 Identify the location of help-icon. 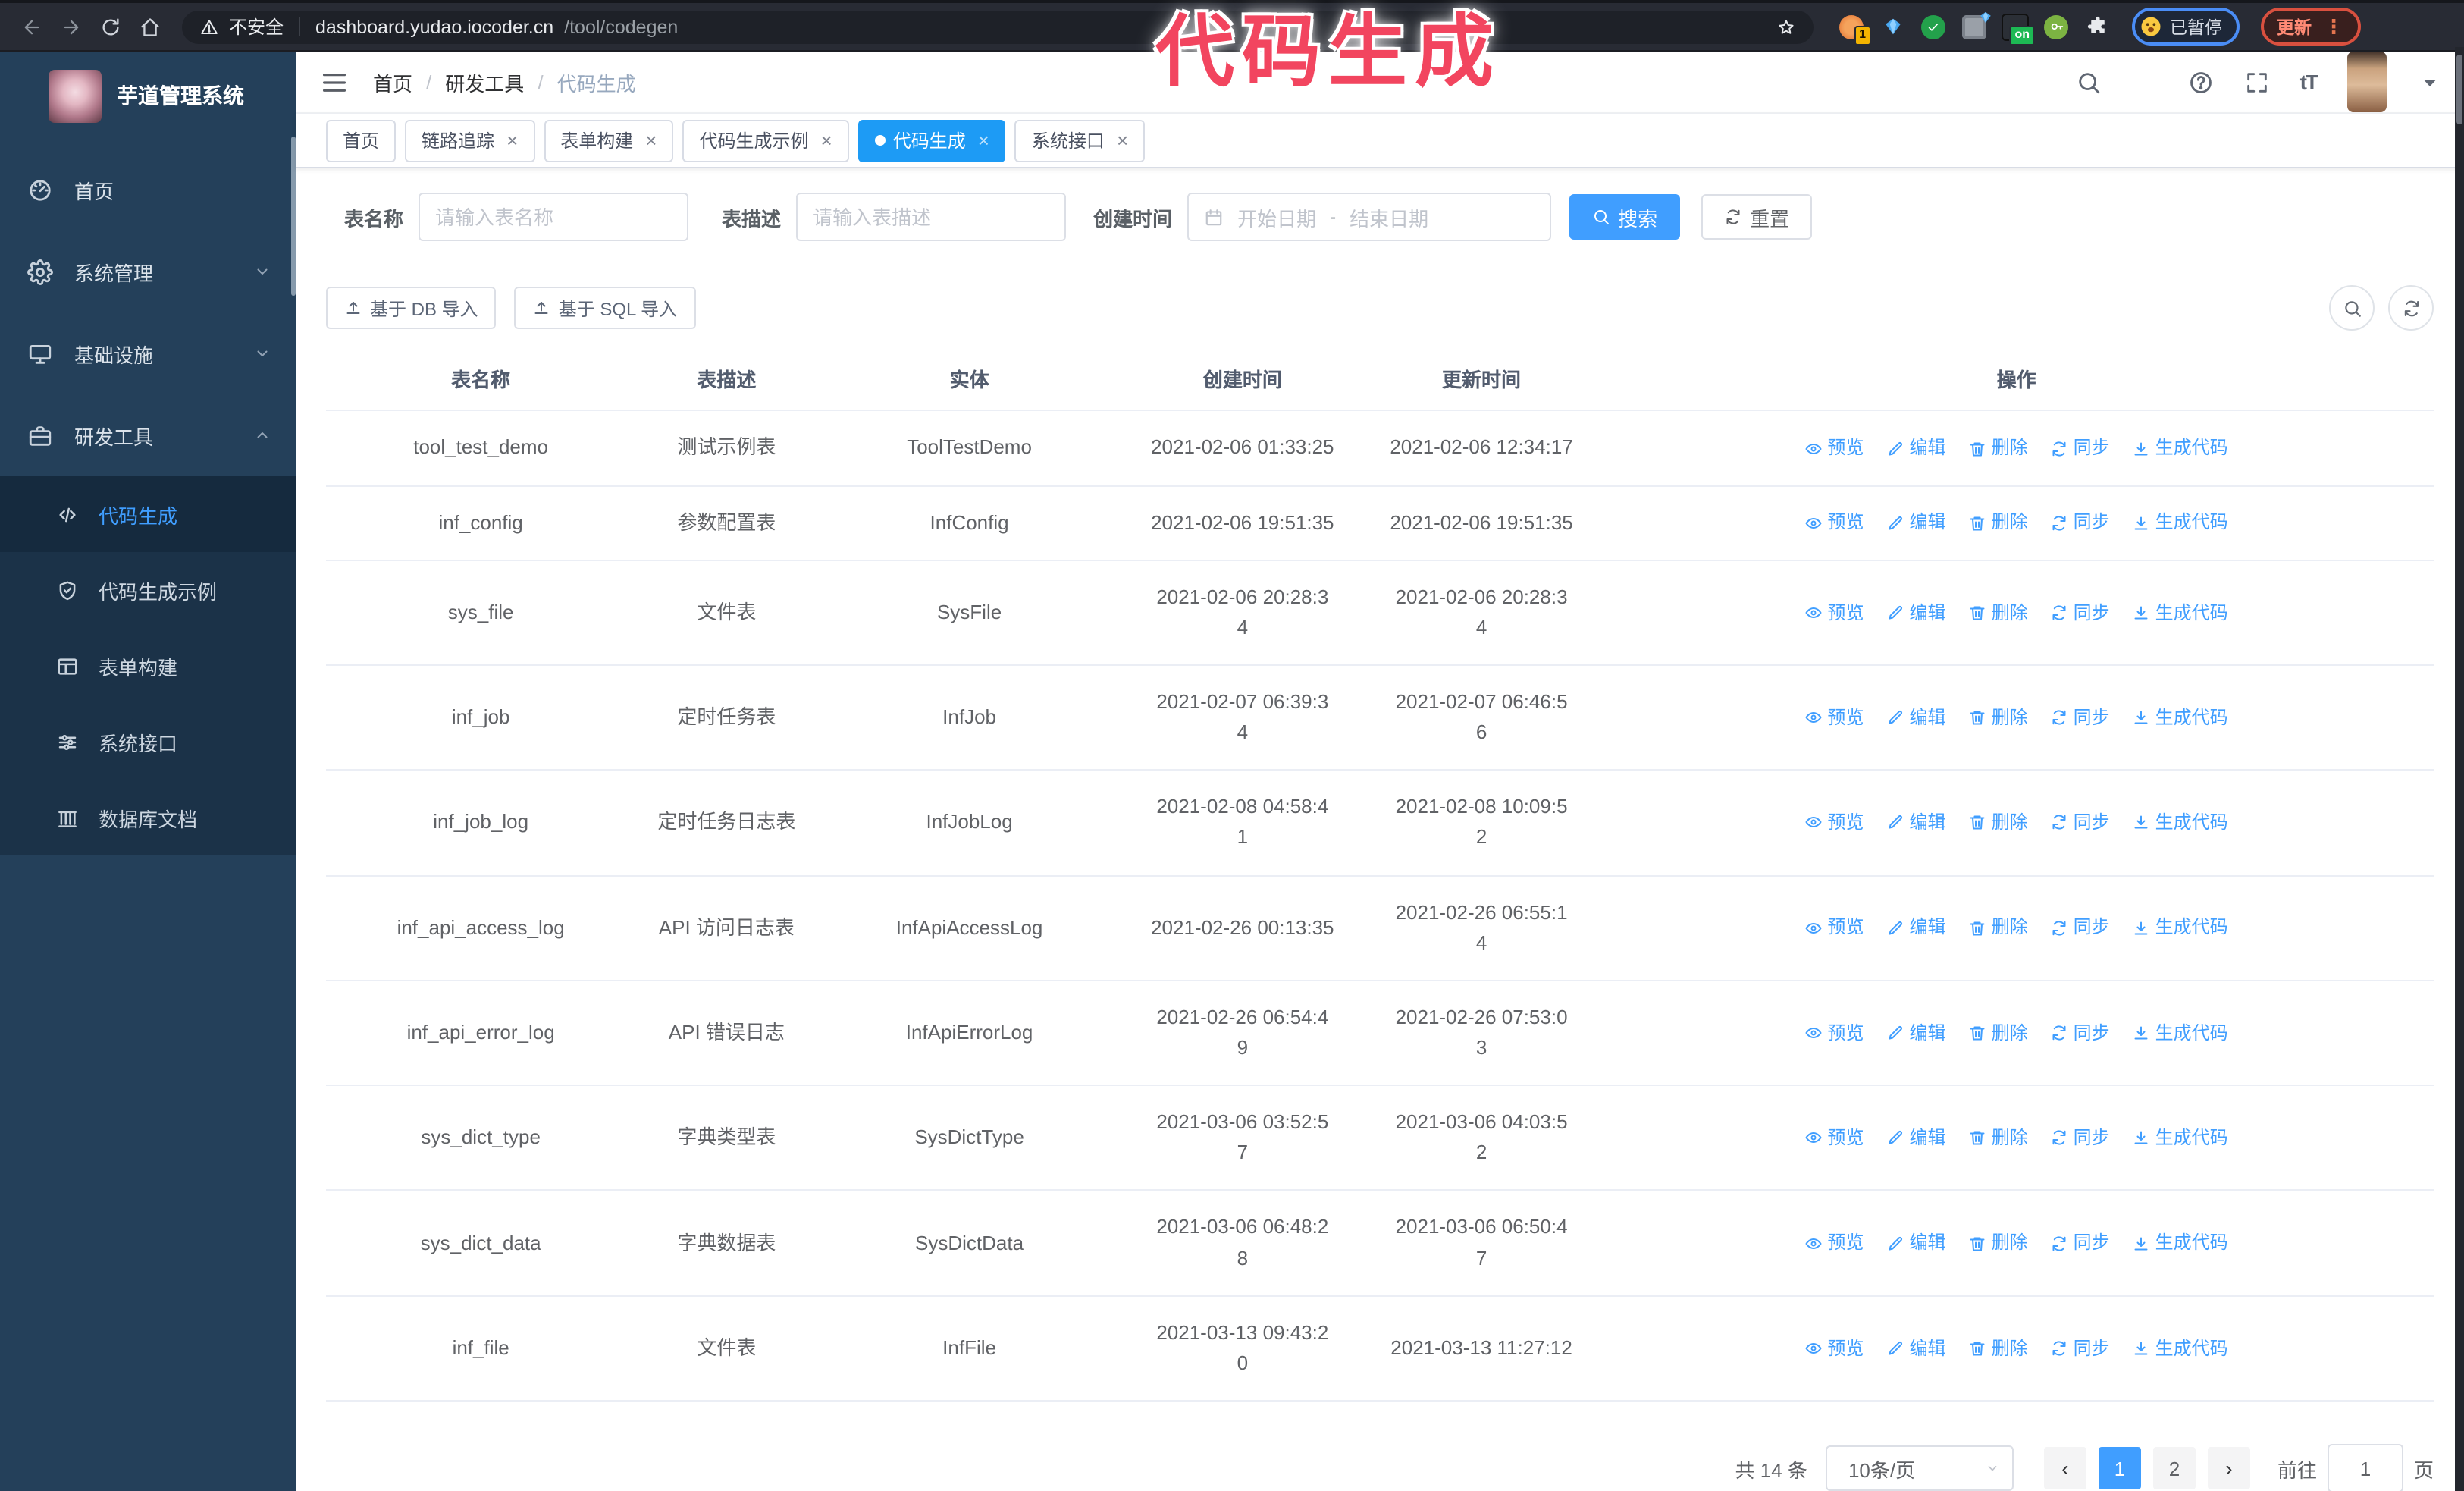
(2201, 82).